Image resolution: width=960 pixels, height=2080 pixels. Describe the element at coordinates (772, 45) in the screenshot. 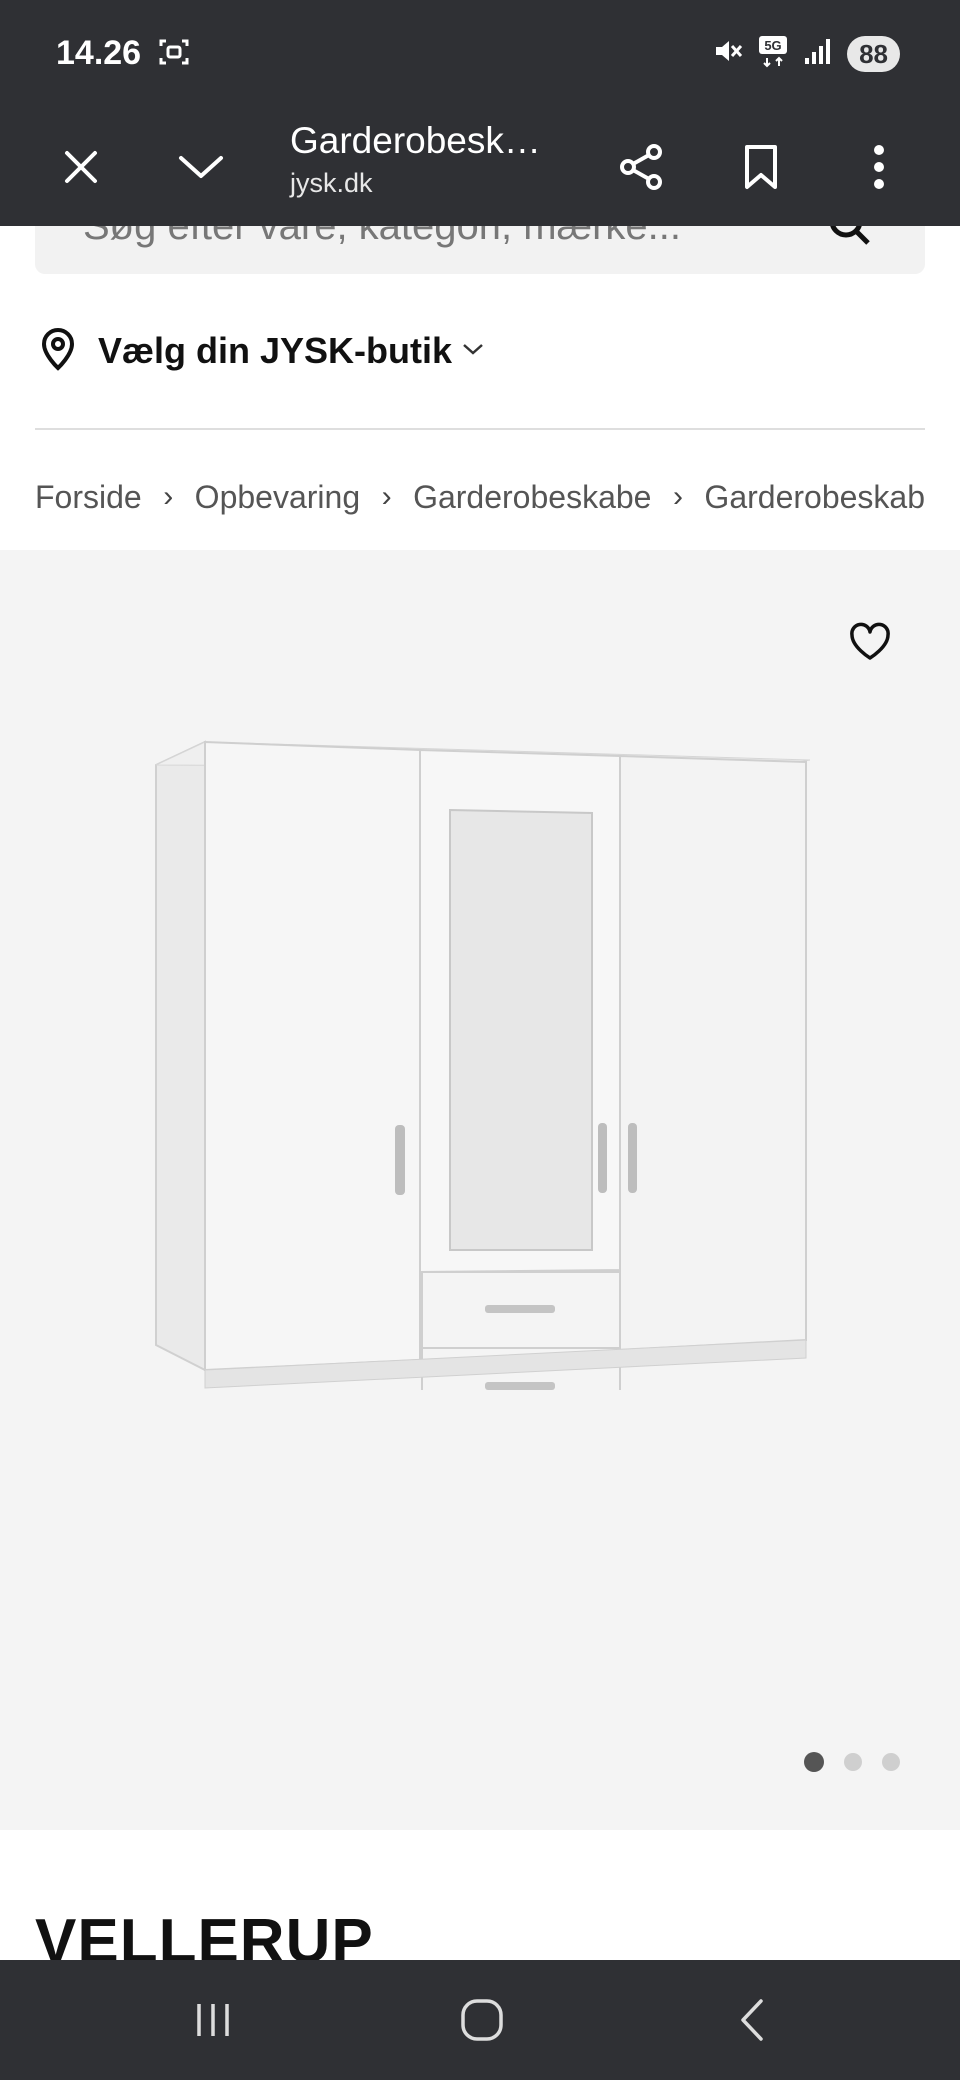

I see `svg-text: 5G` at that location.